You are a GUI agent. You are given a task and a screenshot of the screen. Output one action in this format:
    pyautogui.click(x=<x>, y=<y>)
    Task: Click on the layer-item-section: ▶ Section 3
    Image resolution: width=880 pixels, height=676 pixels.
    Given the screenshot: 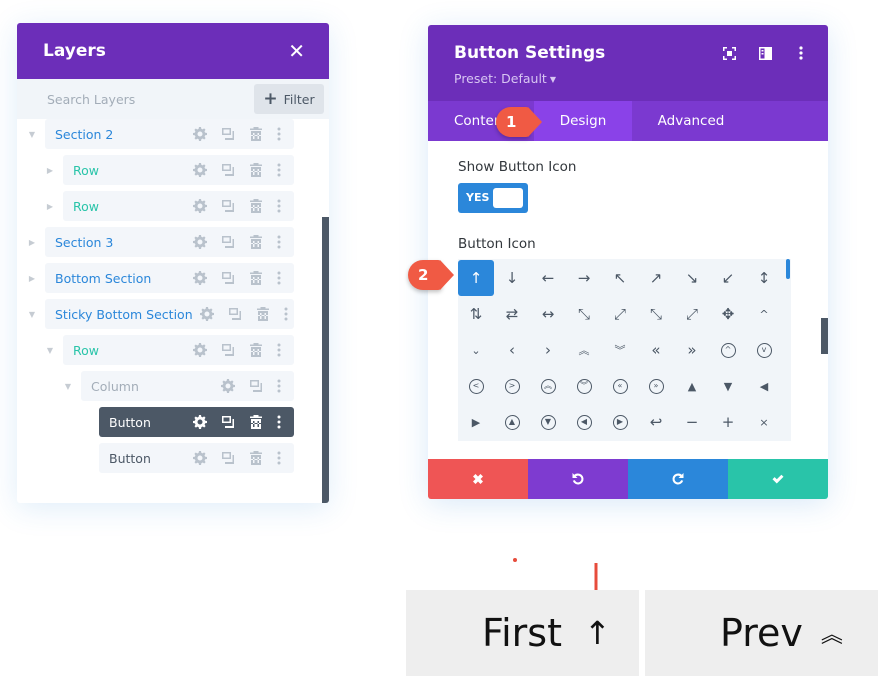 What is the action you would take?
    pyautogui.click(x=161, y=242)
    